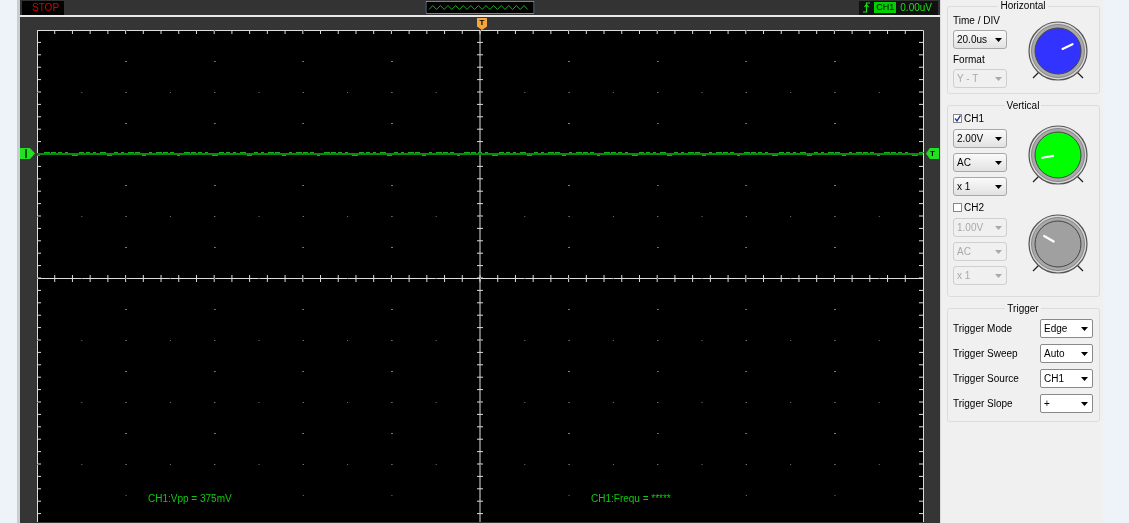 Image resolution: width=1129 pixels, height=523 pixels. What do you see at coordinates (983, 403) in the screenshot?
I see `field-label: Trigger Slope` at bounding box center [983, 403].